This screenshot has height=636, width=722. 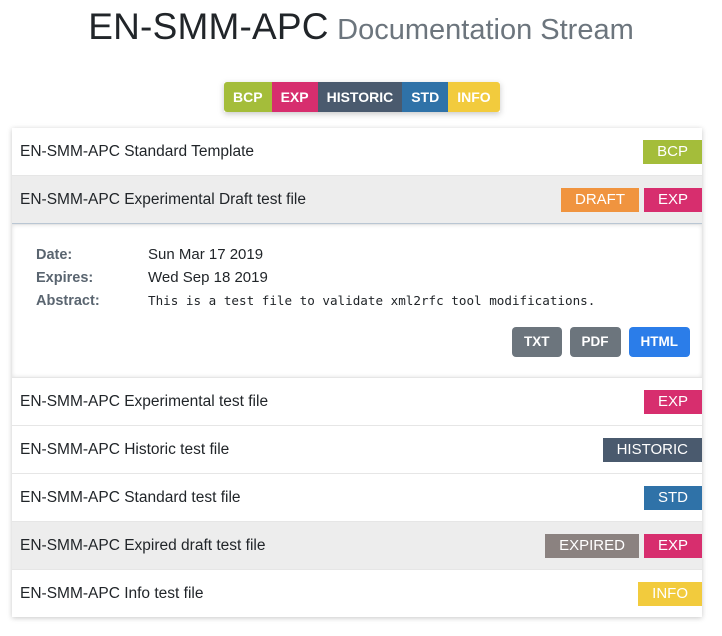 I want to click on filter-exp-button: EXP, so click(x=294, y=97).